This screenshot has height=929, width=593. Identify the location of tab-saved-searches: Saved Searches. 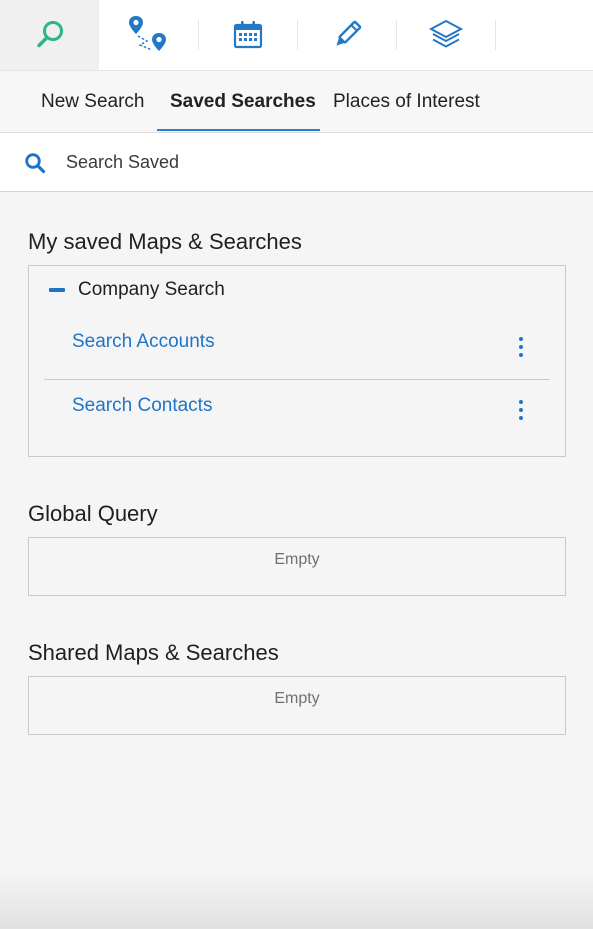
(243, 101).